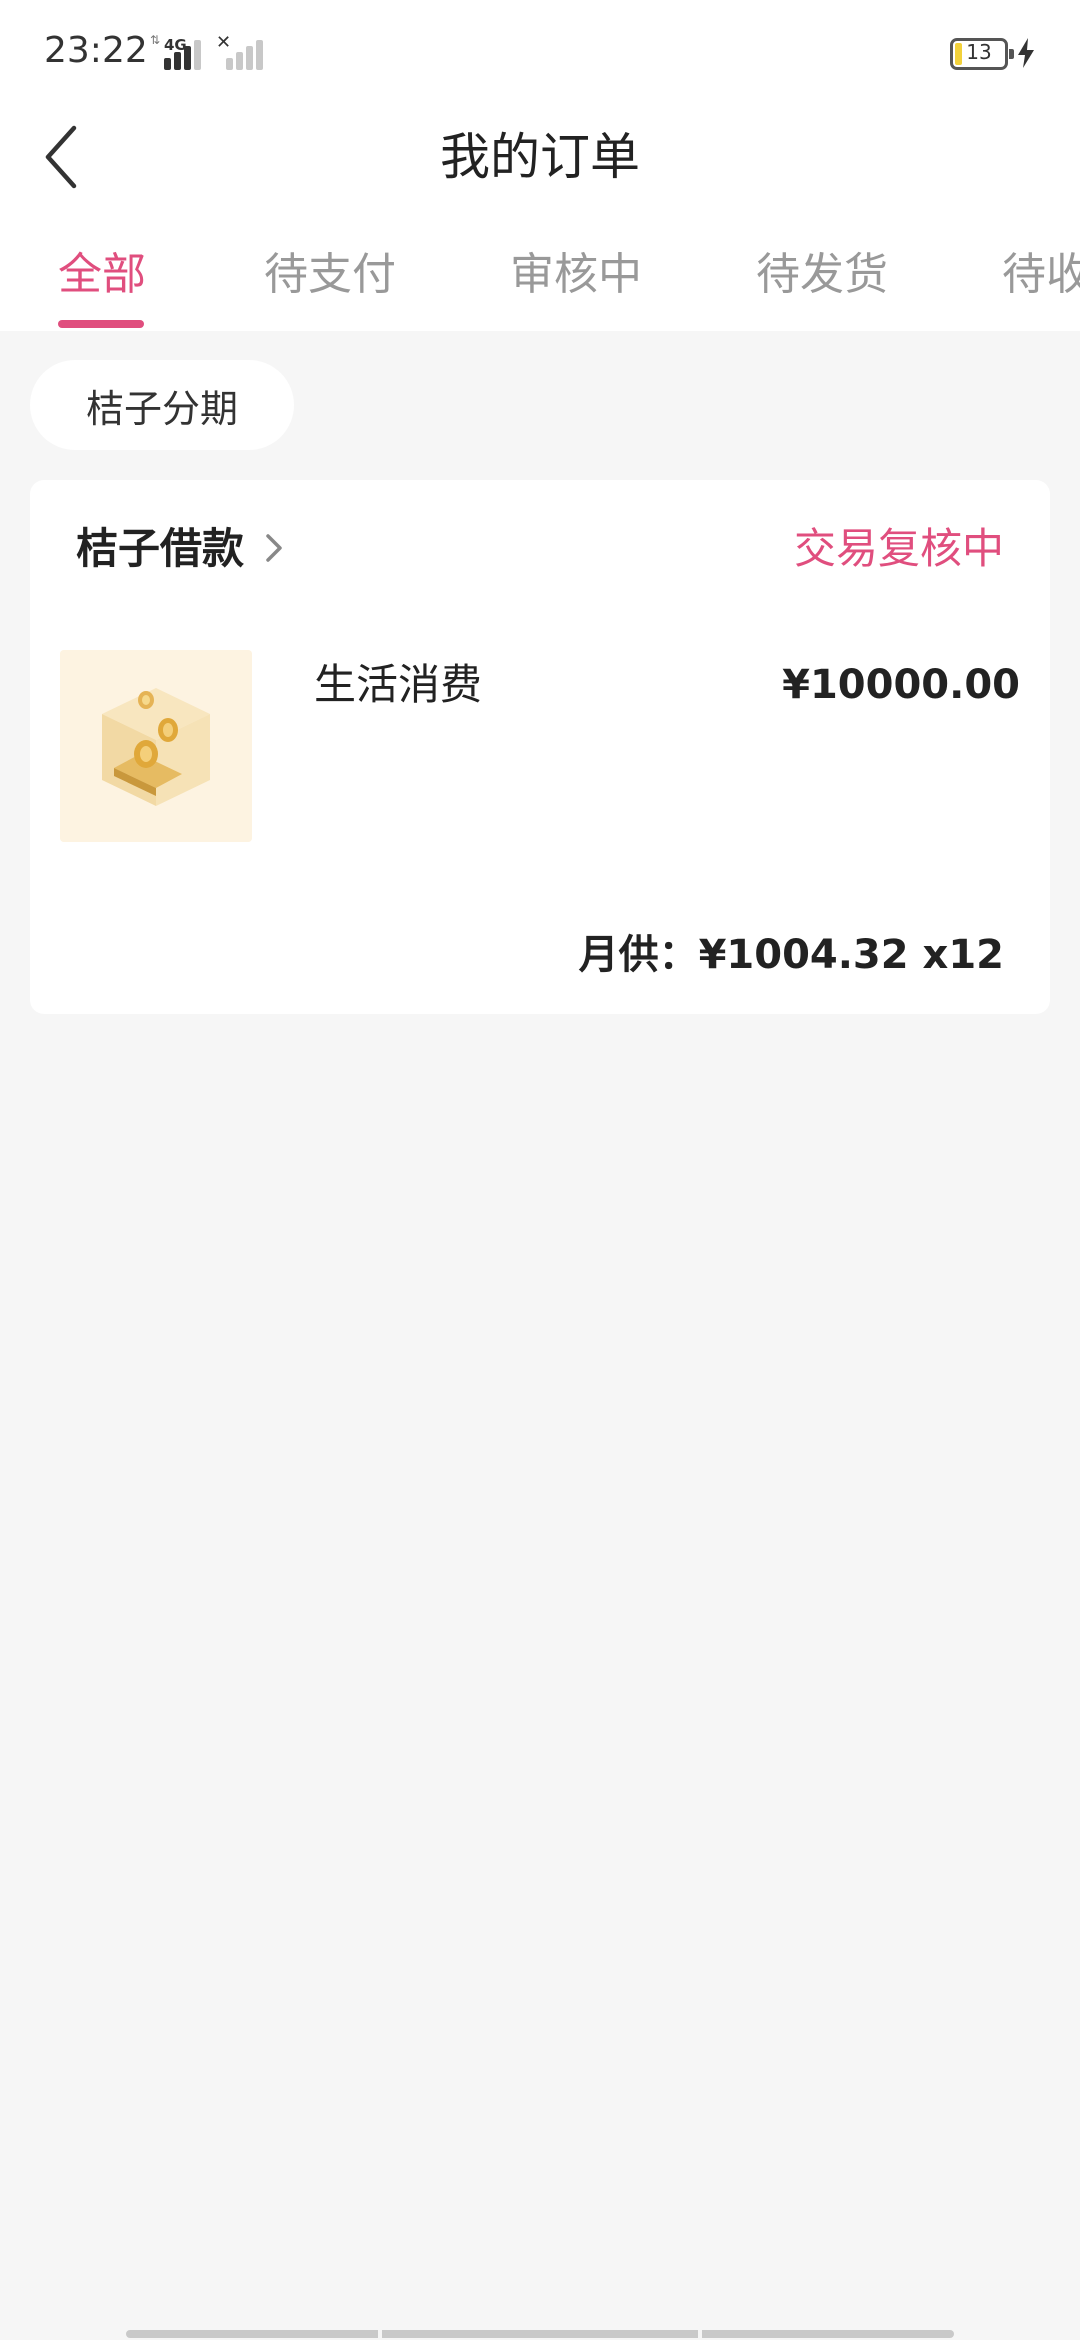  What do you see at coordinates (540, 50) in the screenshot?
I see `status-bar: 23:22 ⇅ 4G ✕ 13` at bounding box center [540, 50].